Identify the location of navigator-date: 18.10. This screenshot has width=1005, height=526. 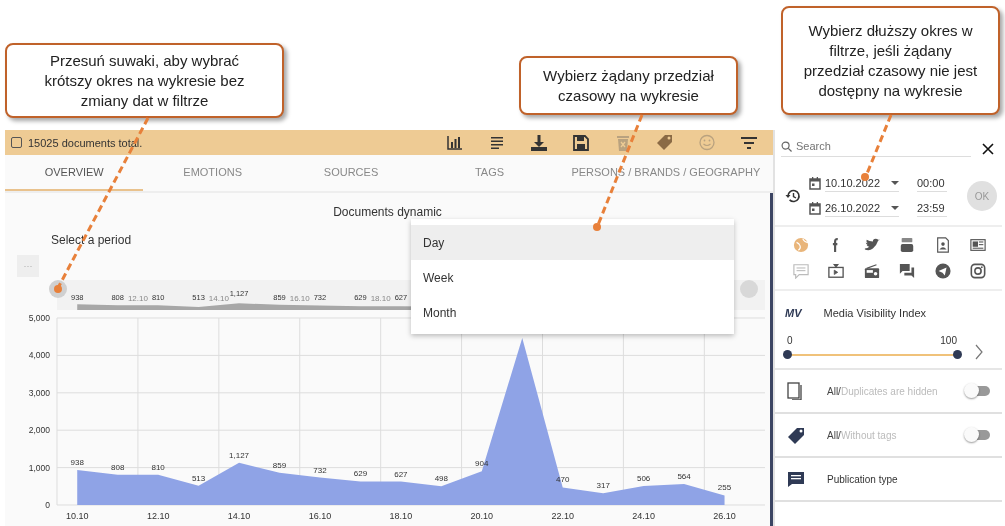
(380, 298).